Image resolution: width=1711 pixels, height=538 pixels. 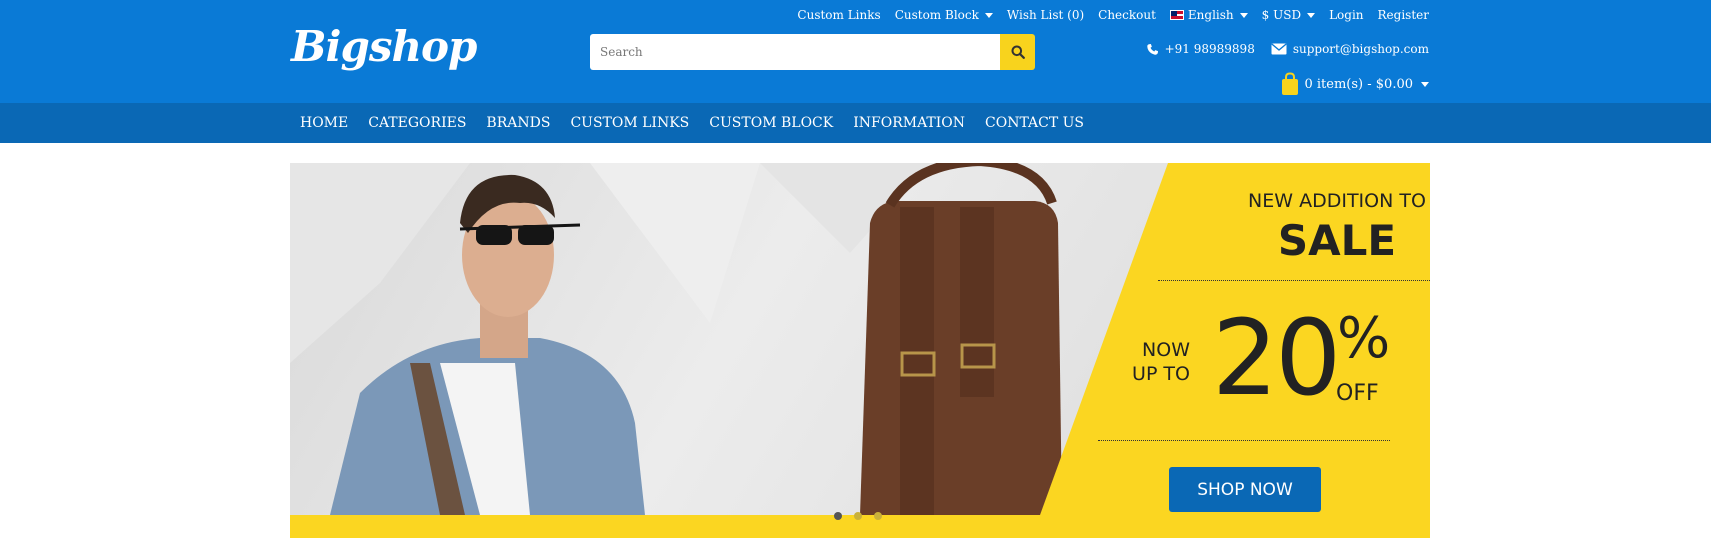 I want to click on nav-item-contact-us: CONTACT US, so click(x=1034, y=123).